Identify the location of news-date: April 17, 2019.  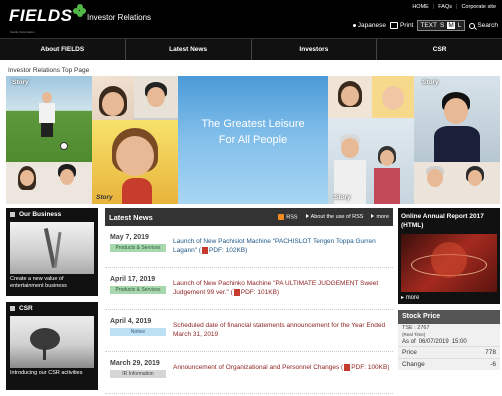
(133, 279).